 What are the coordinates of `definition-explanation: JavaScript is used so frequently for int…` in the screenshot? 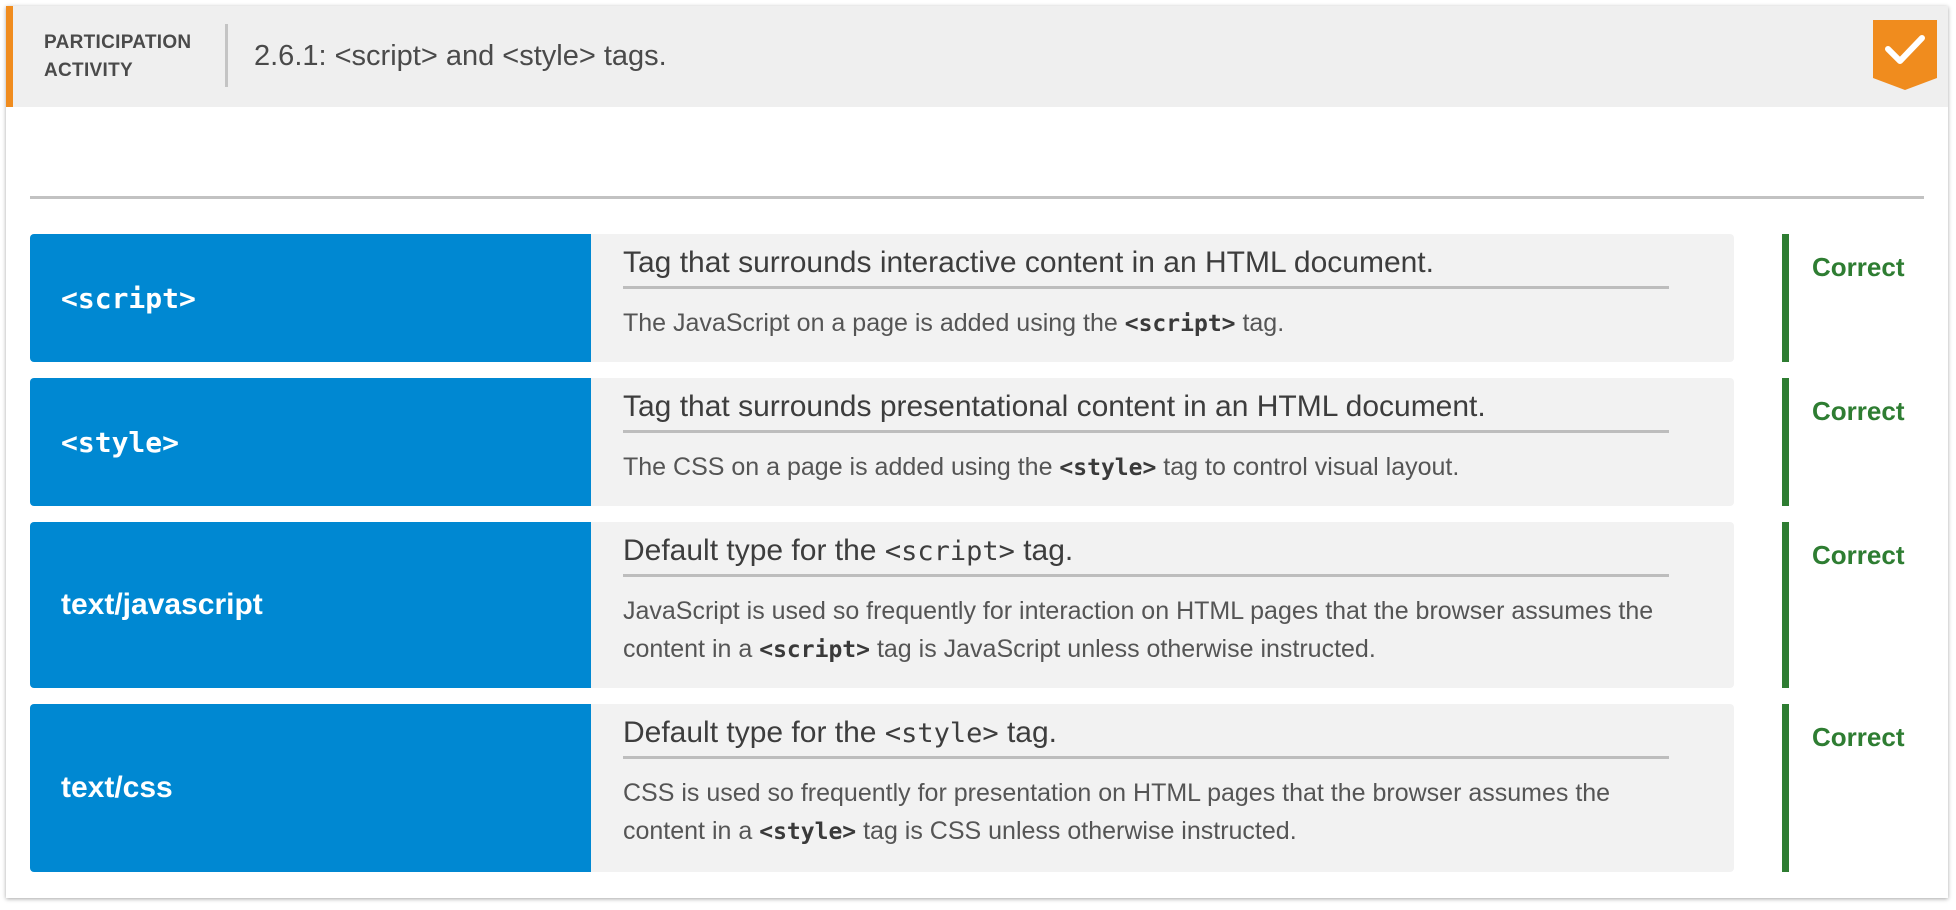 It's located at (1153, 630).